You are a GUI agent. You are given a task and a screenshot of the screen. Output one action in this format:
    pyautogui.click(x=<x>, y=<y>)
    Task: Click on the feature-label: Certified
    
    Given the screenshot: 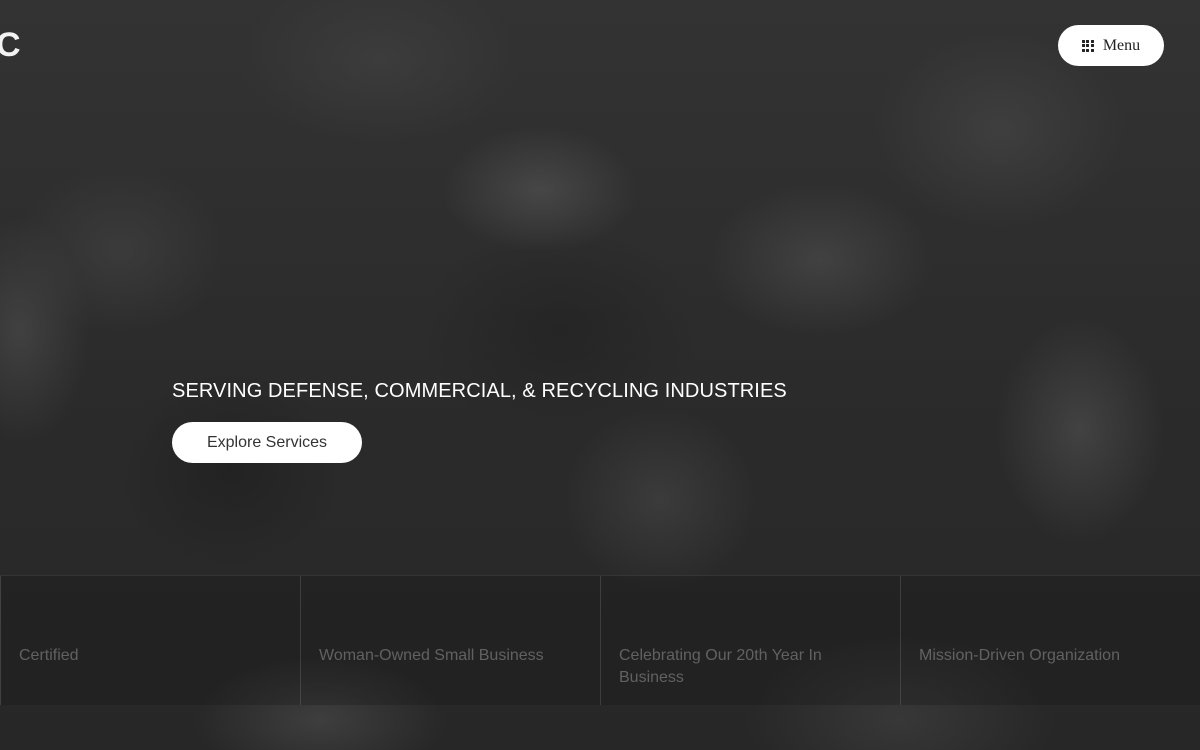 What is the action you would take?
    pyautogui.click(x=49, y=655)
    